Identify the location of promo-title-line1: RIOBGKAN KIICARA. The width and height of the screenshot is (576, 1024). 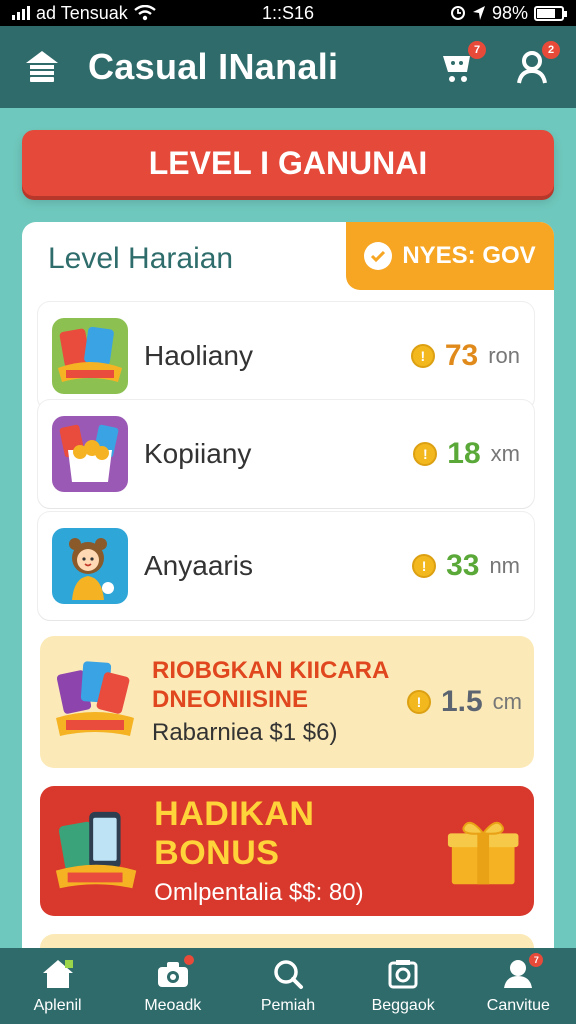
(271, 671).